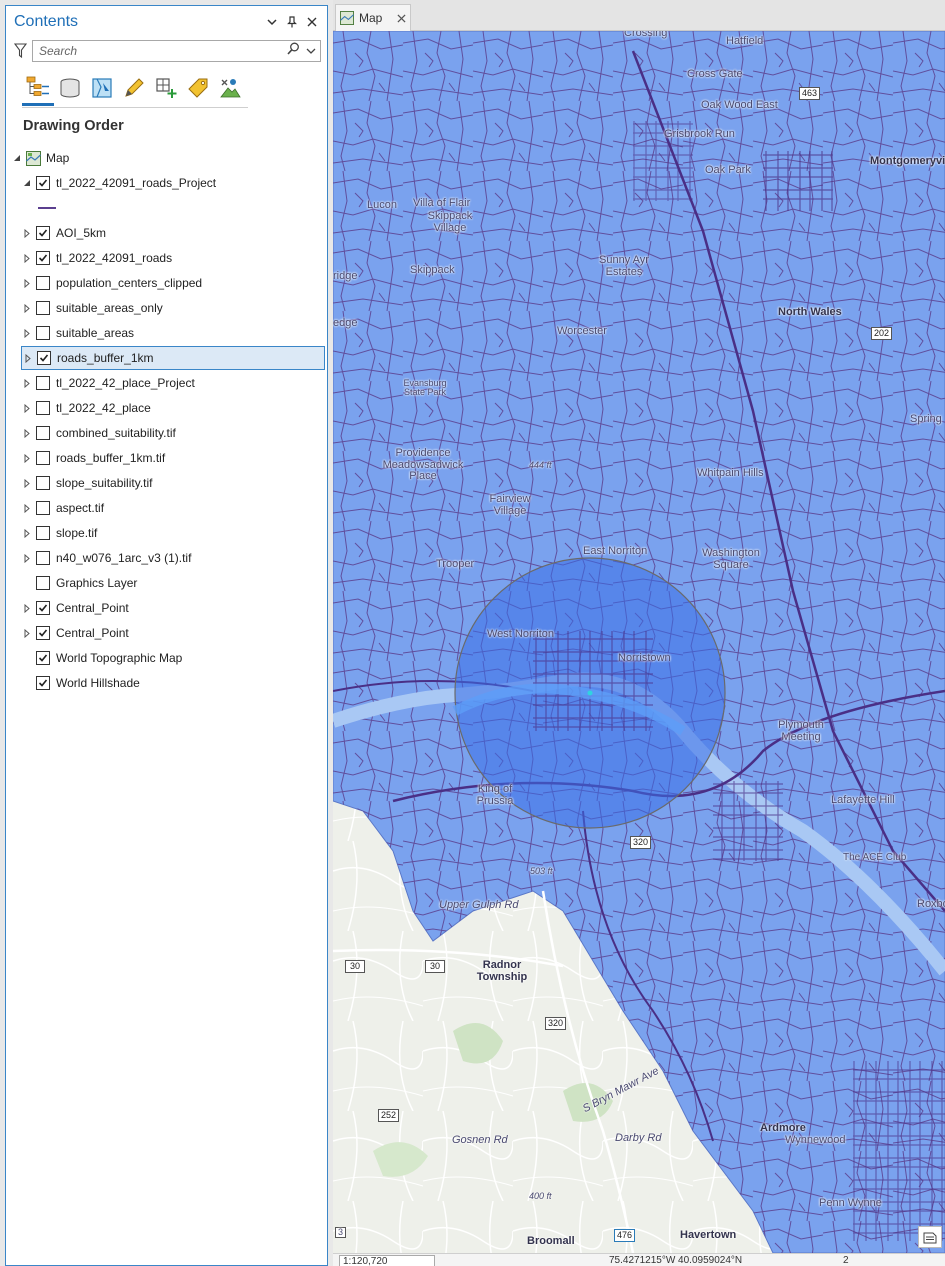 Image resolution: width=945 pixels, height=1266 pixels. What do you see at coordinates (64, 233) in the screenshot?
I see `layer-row: AOI_5km` at bounding box center [64, 233].